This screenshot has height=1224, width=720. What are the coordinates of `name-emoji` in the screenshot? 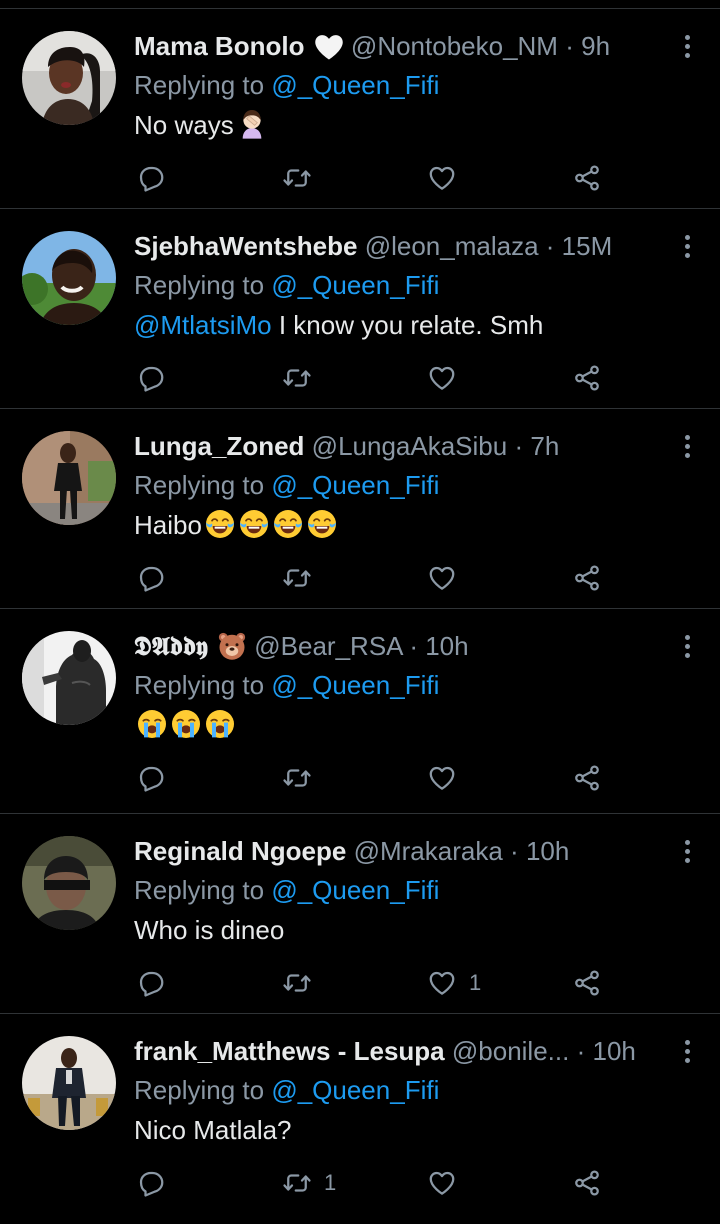 It's located at (323, 46).